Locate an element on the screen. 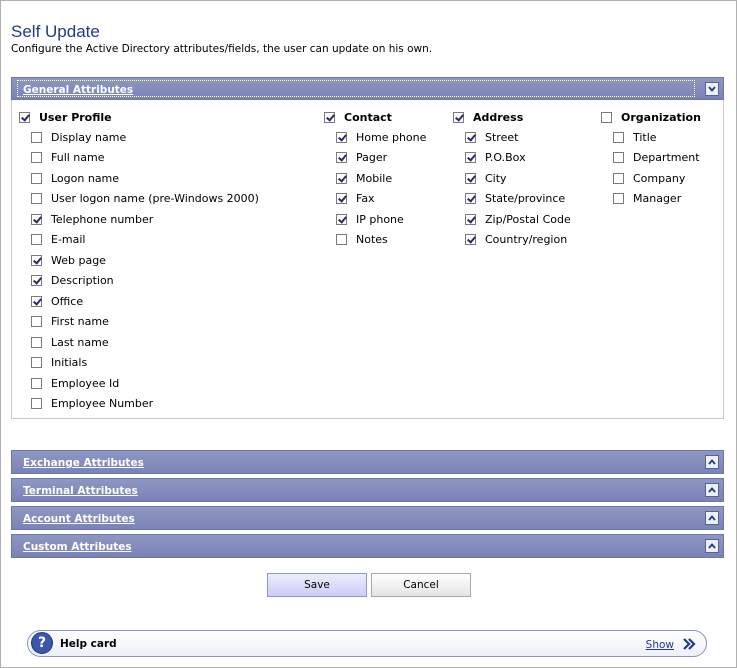 Image resolution: width=737 pixels, height=668 pixels. help-card: ? Help card Show is located at coordinates (367, 643).